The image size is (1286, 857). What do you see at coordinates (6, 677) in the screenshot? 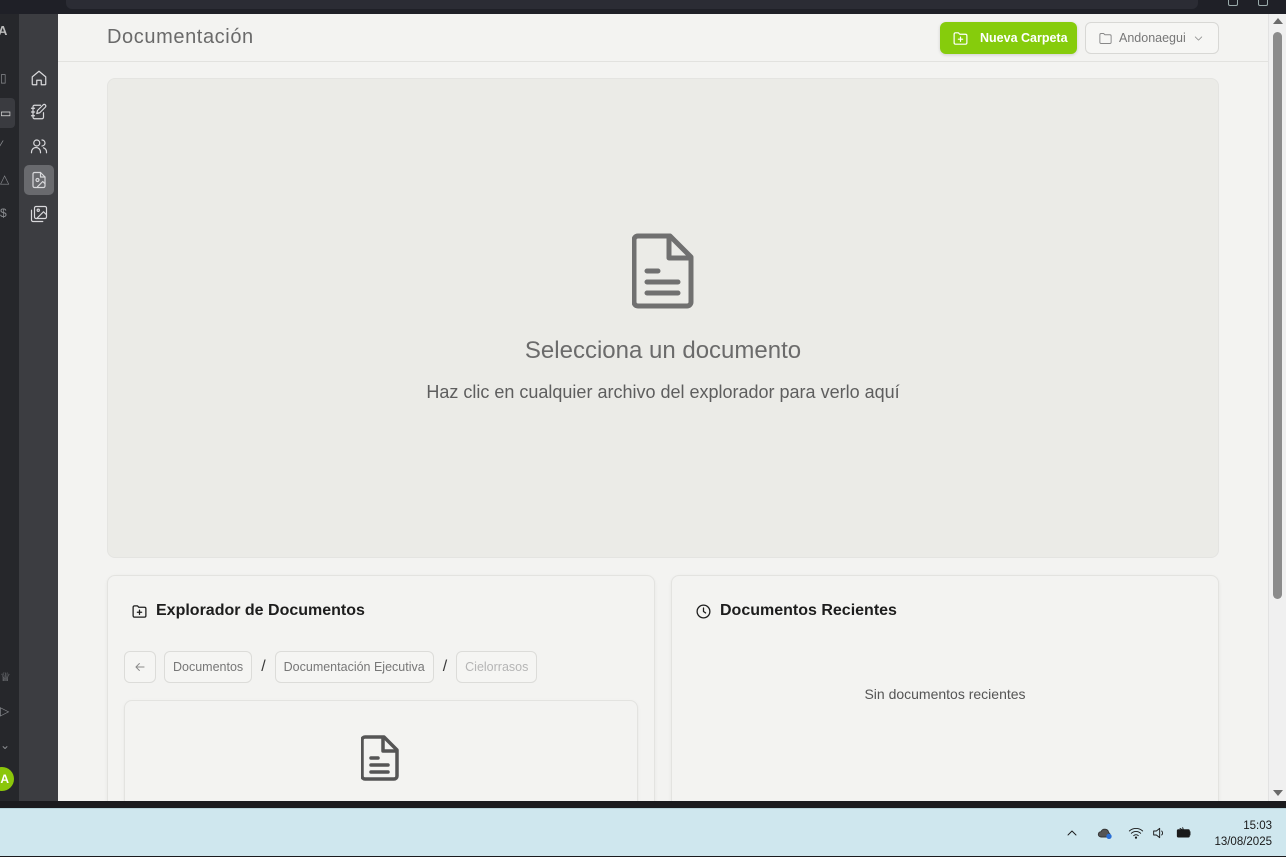
I see `outer-nav-item-6: ♕` at bounding box center [6, 677].